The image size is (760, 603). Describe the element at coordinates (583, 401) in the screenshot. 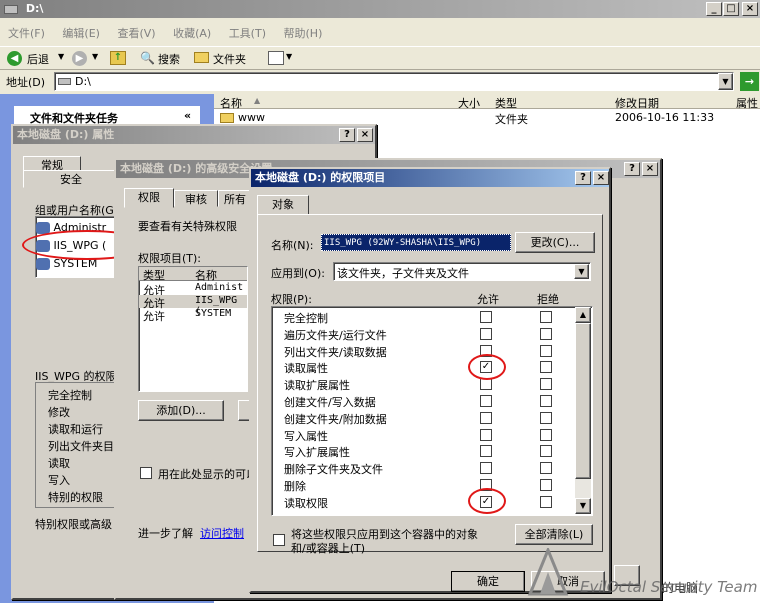

I see `scroll-thumb` at that location.